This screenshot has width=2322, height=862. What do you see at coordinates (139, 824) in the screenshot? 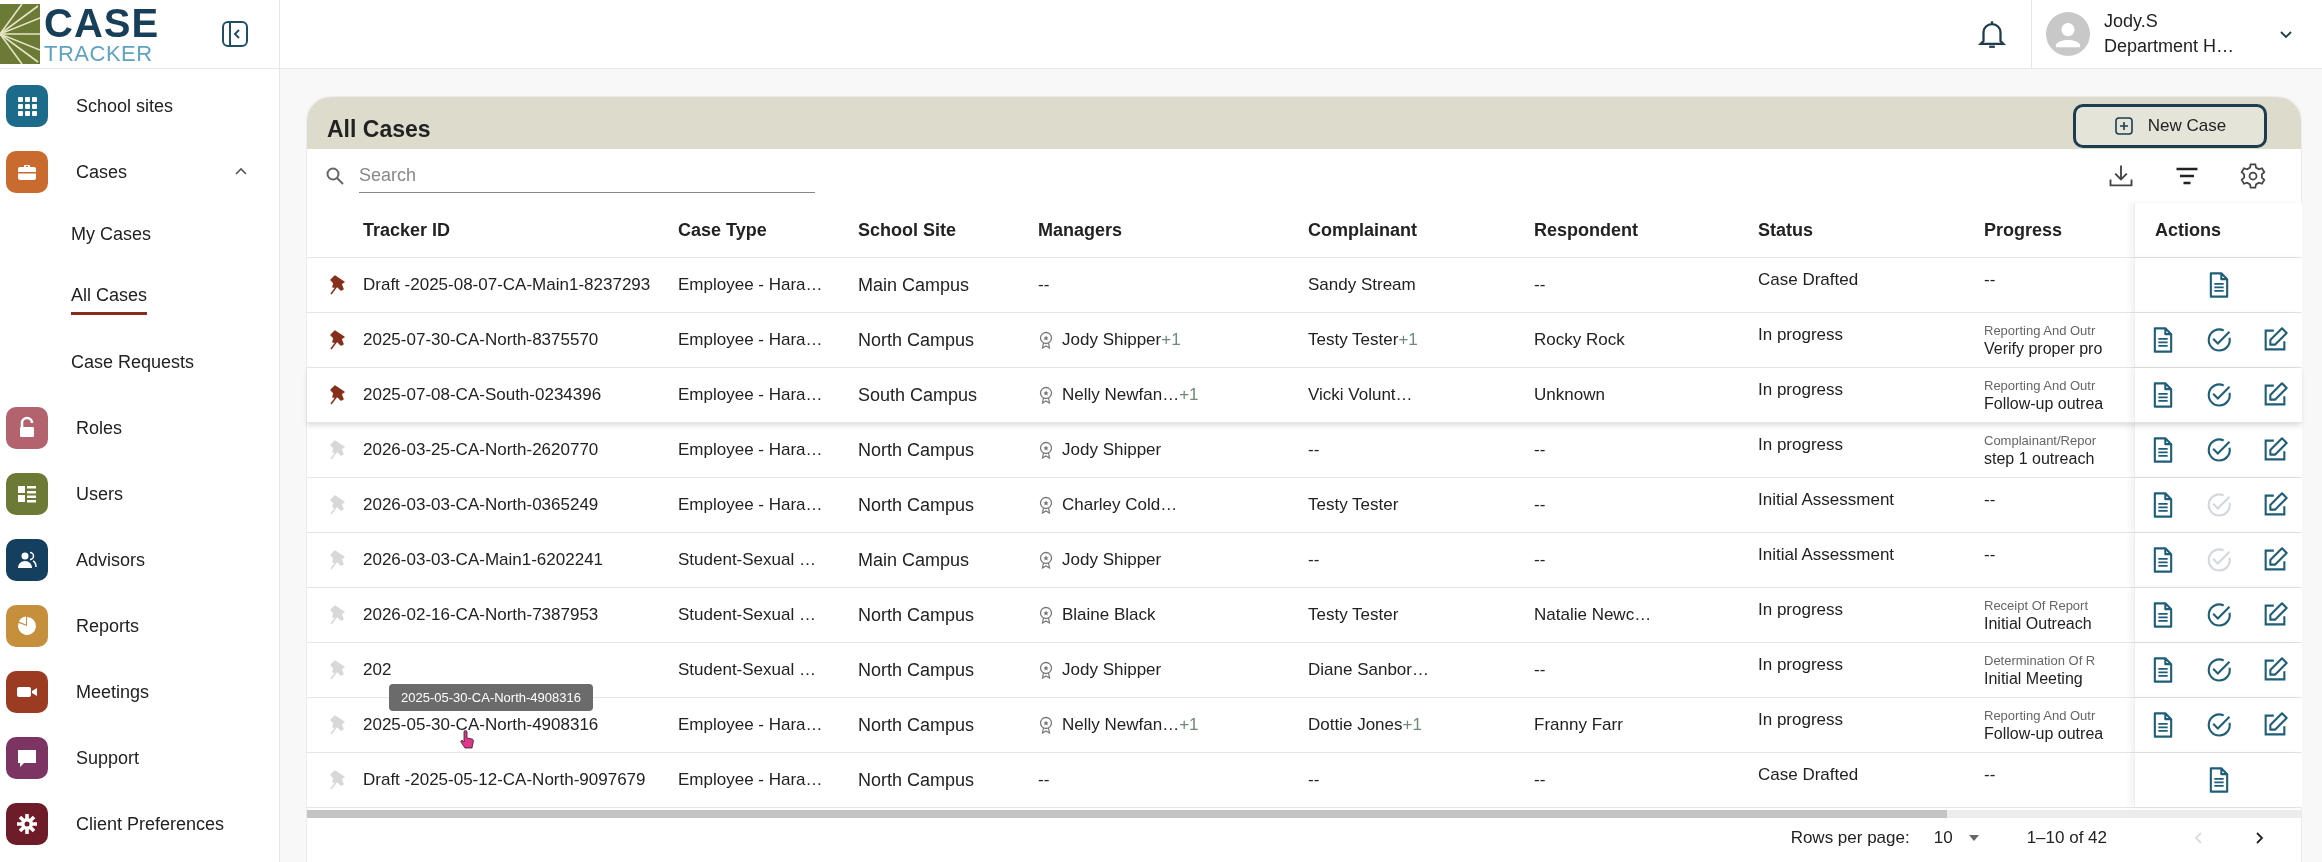
I see `sidebar-item: Client Preferences` at bounding box center [139, 824].